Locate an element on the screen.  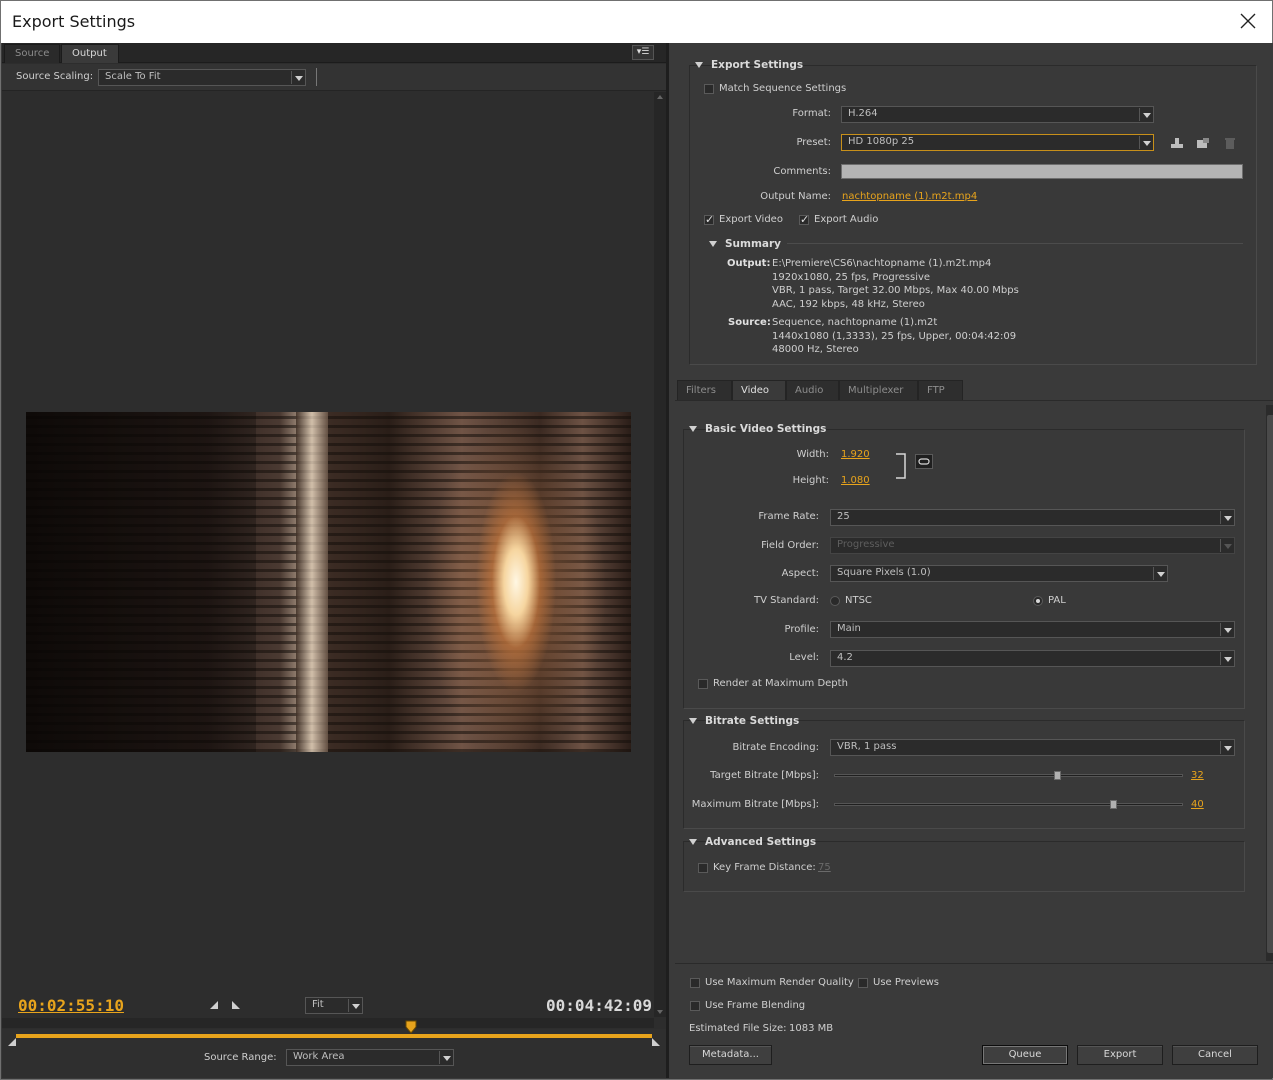
field-order-value: Progressive is located at coordinates (866, 544).